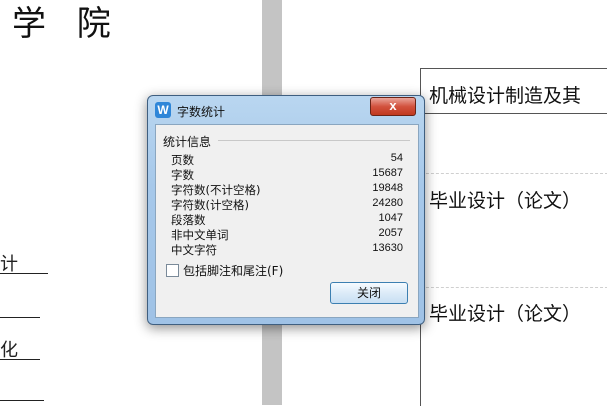 The width and height of the screenshot is (607, 406). Describe the element at coordinates (287, 174) in the screenshot. I see `stat-row-words: 字数 15687` at that location.